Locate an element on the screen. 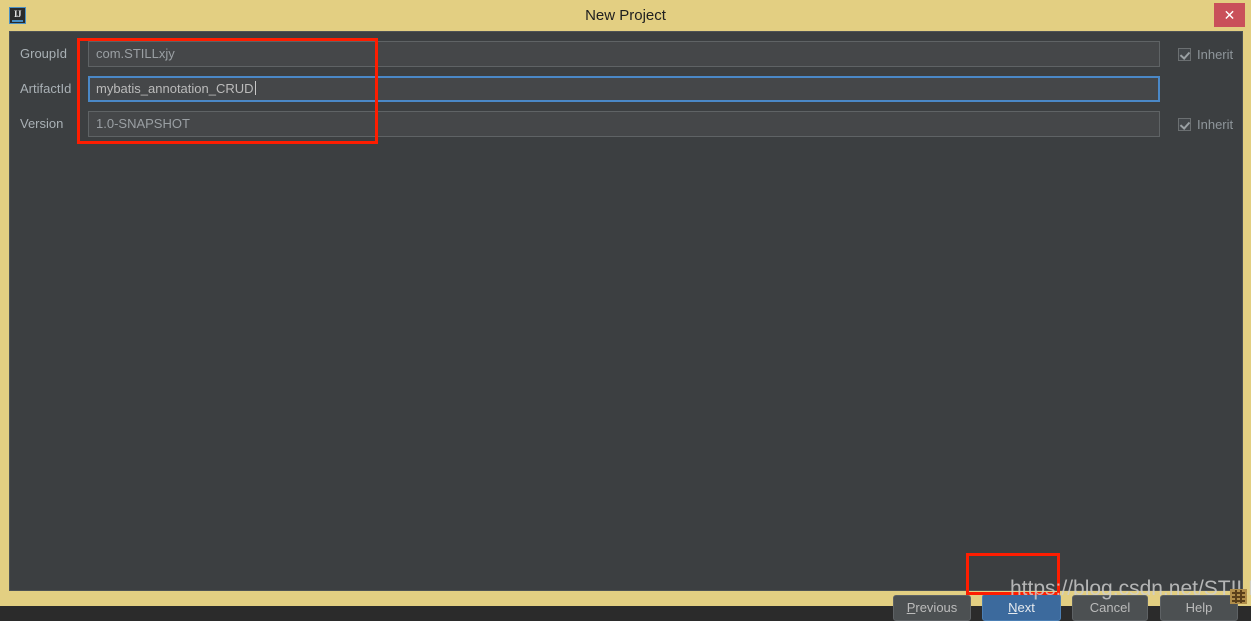 This screenshot has height=621, width=1251. form-row-version: Version 1.0-SNAPSHOT Inherit is located at coordinates (627, 124).